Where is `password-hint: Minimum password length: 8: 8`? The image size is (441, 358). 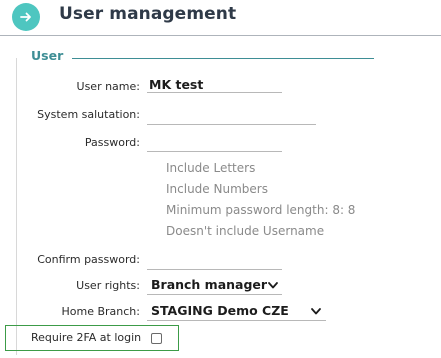 password-hint: Minimum password length: 8: 8 is located at coordinates (261, 210).